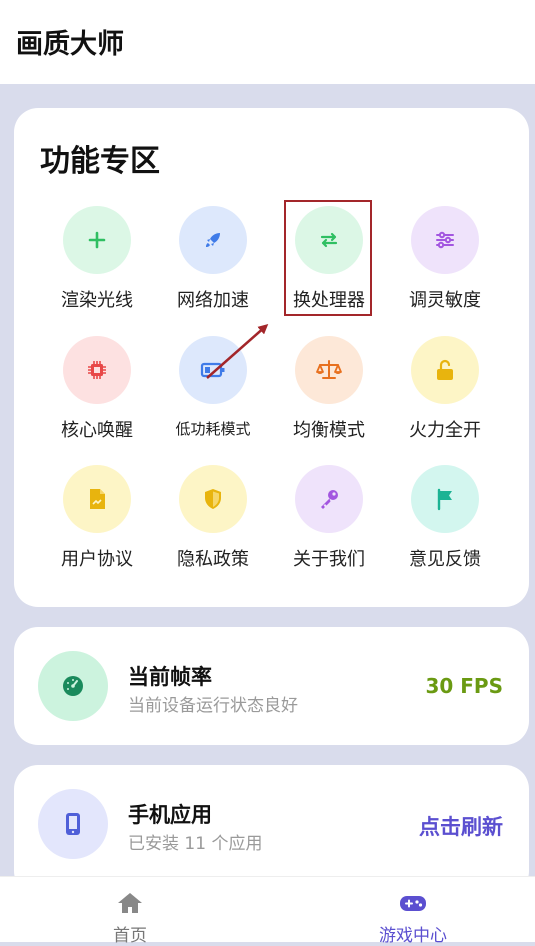 The width and height of the screenshot is (535, 946). What do you see at coordinates (170, 815) in the screenshot?
I see `apps-title: 手机应用` at bounding box center [170, 815].